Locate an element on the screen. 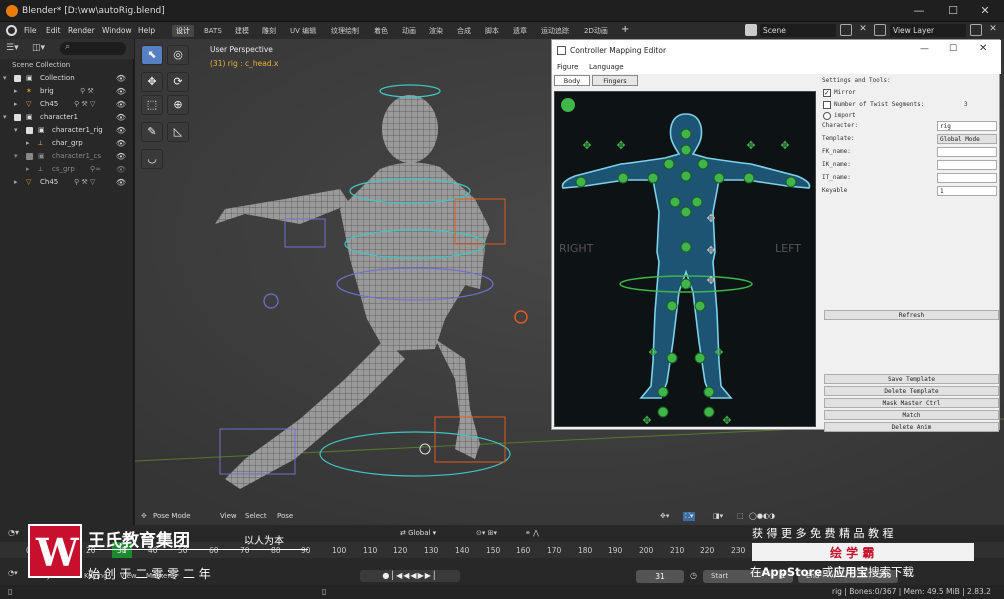 The height and width of the screenshot is (599, 1004). outliner-row: ▸ ✶ brig ⚲ ⚒ 👁 is located at coordinates (67, 91).